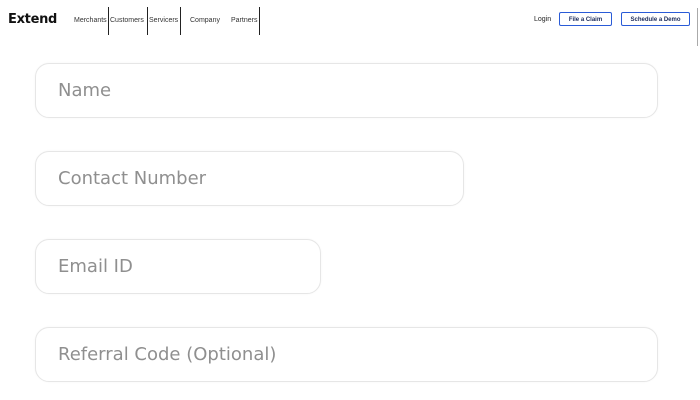 This screenshot has width=700, height=400. Describe the element at coordinates (32, 19) in the screenshot. I see `extend-logo: Extend` at that location.